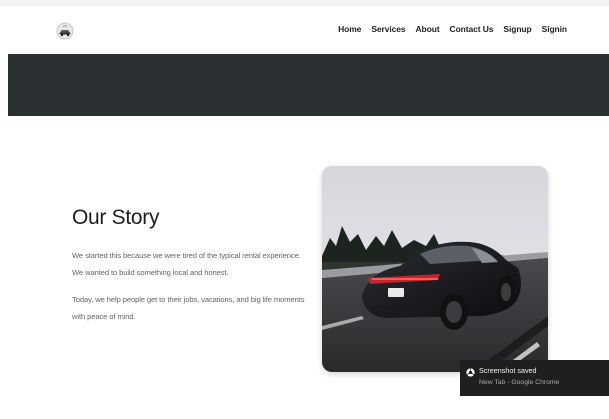  Describe the element at coordinates (308, 85) in the screenshot. I see `hero-banner` at that location.